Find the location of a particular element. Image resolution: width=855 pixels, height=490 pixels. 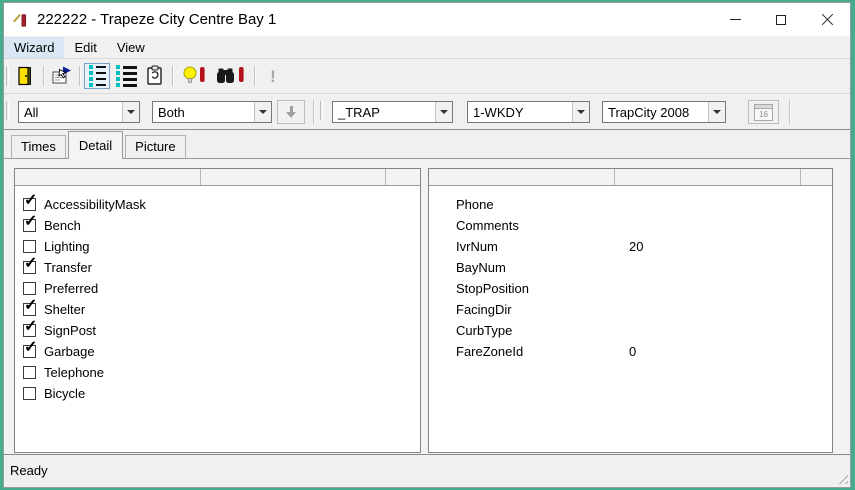

checkbox-row: ✓ Shelter is located at coordinates (217, 309).